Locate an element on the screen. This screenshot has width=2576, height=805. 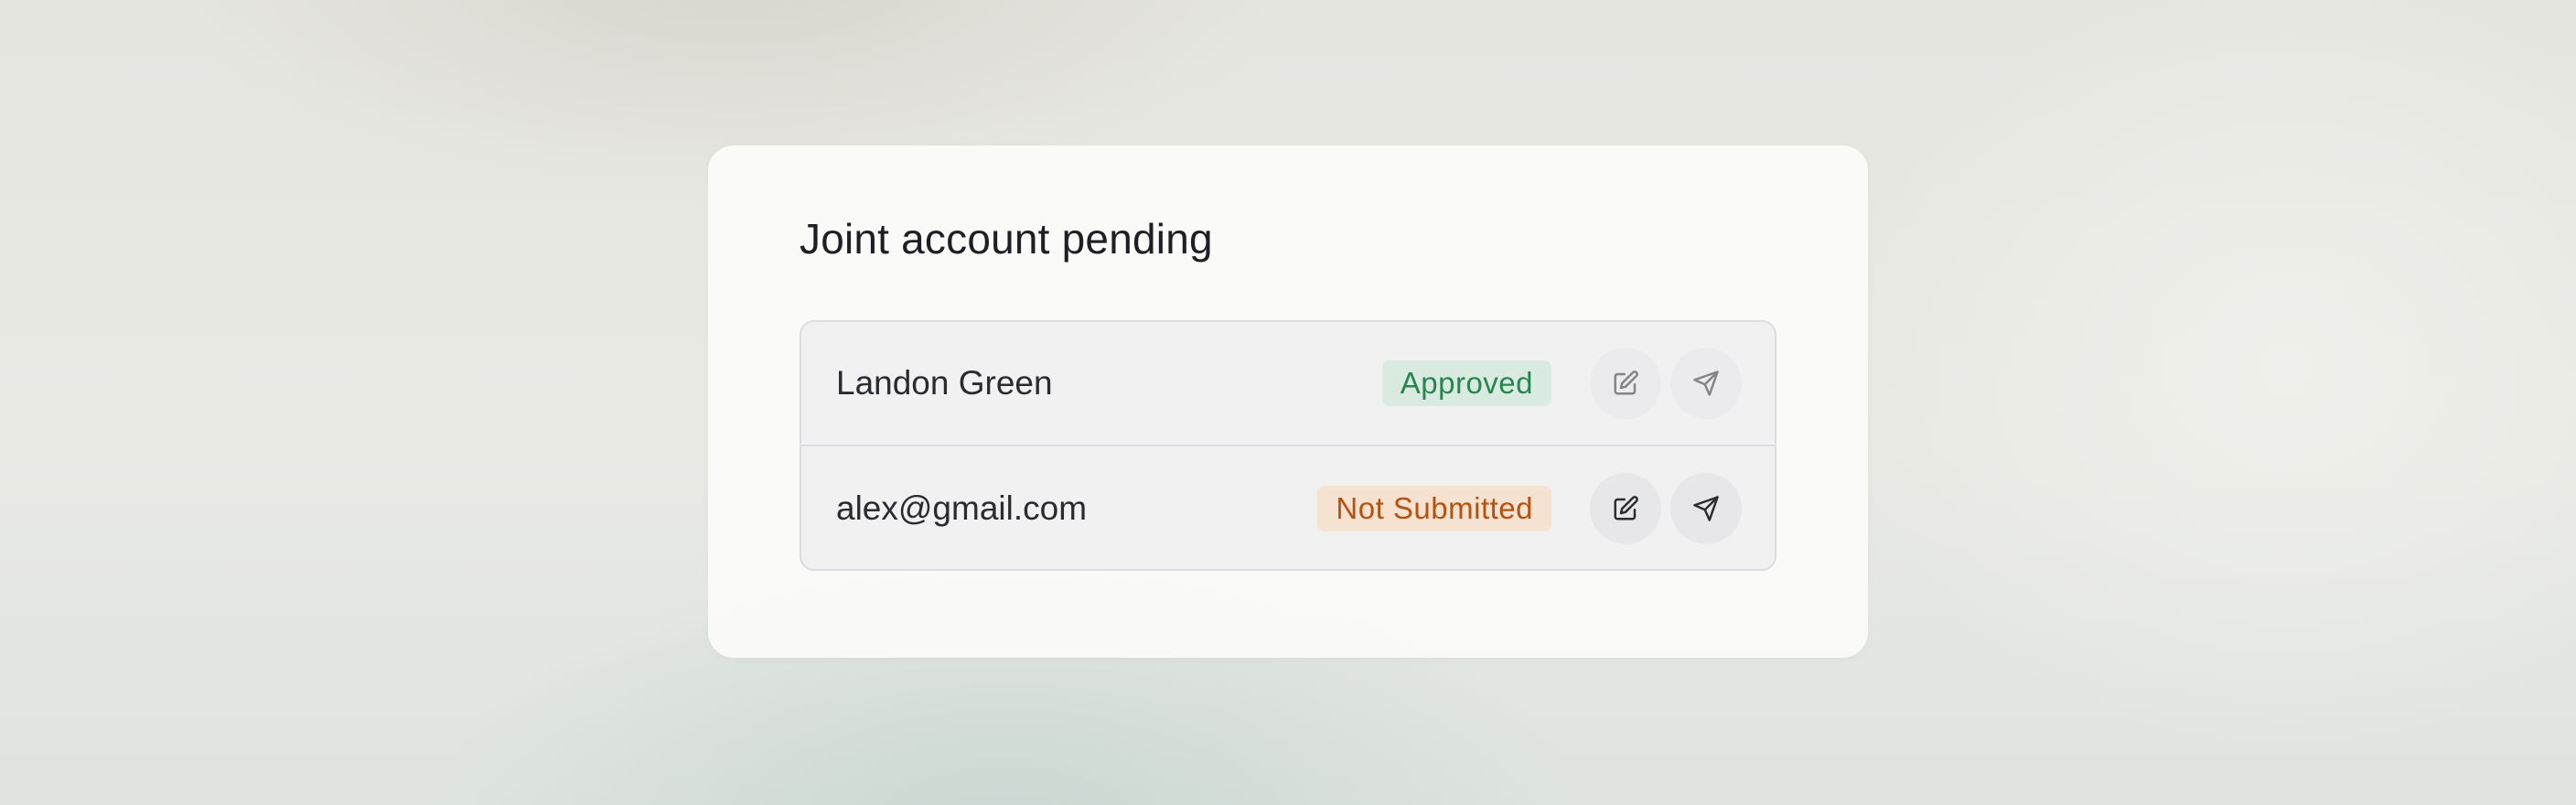
applicant-name: Landon Green is located at coordinates (945, 383).